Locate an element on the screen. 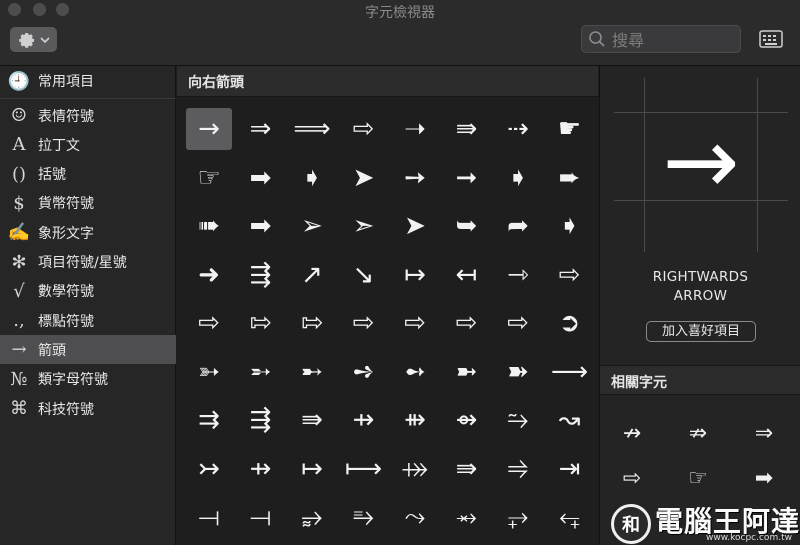  glyph-cell: ⟶ is located at coordinates (570, 372).